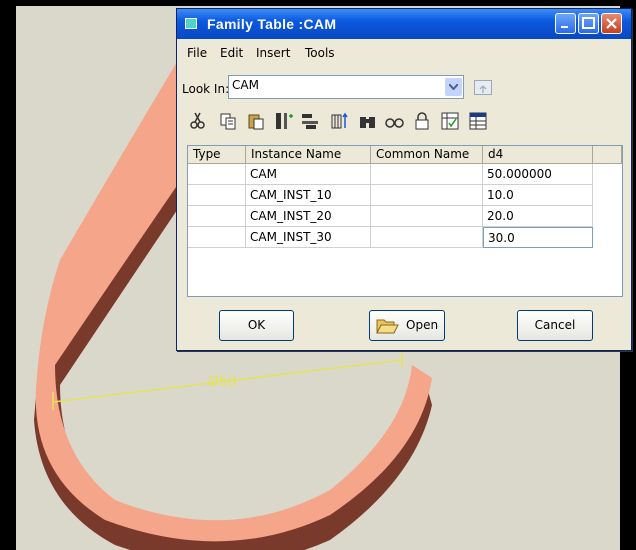 This screenshot has width=636, height=550. Describe the element at coordinates (228, 121) in the screenshot. I see `copy-icon` at that location.